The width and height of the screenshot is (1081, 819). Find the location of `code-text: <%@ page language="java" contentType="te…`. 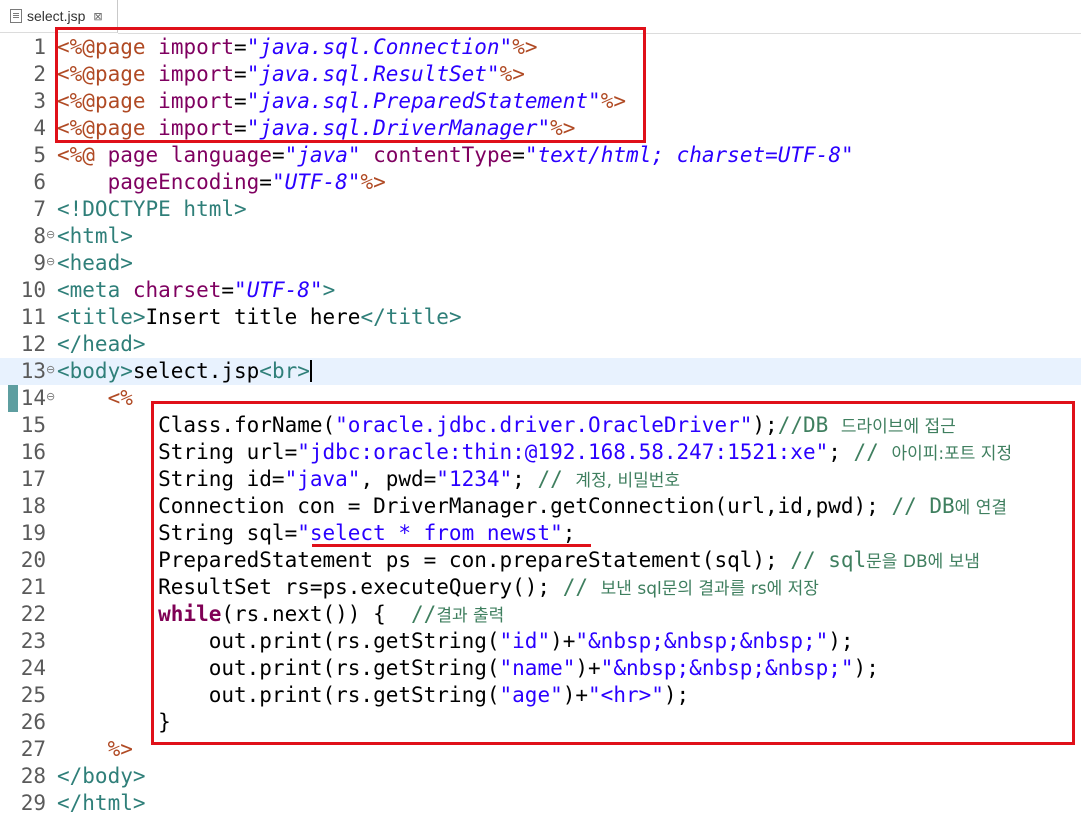

code-text: <%@ page language="java" contentType="te… is located at coordinates (455, 155).